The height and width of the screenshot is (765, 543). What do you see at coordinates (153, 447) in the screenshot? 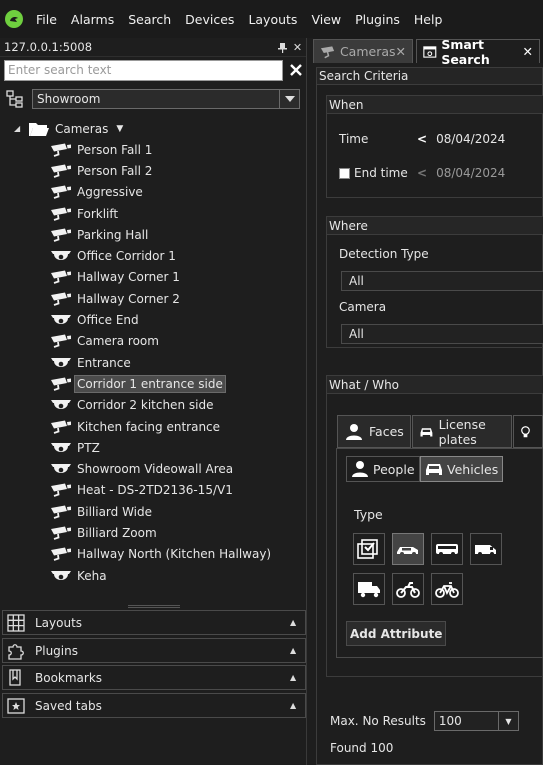
I see `camera-item: PTZ` at bounding box center [153, 447].